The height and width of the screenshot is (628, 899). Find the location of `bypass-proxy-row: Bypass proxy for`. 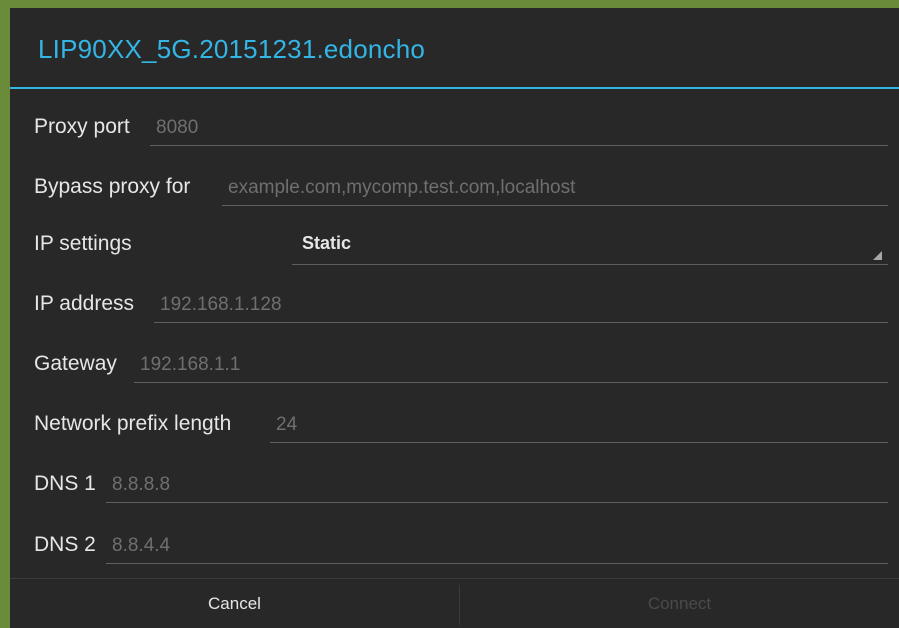

bypass-proxy-row: Bypass proxy for is located at coordinates (454, 189).